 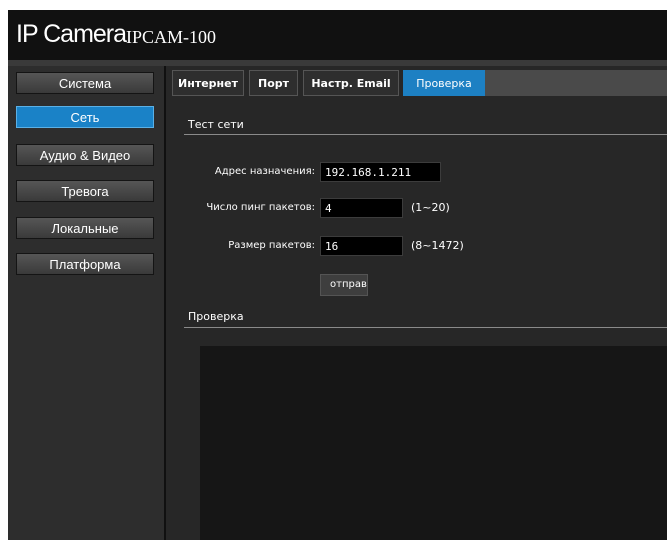 I want to click on sidebar-item-audio-video: Аудио & Видео, so click(x=85, y=155).